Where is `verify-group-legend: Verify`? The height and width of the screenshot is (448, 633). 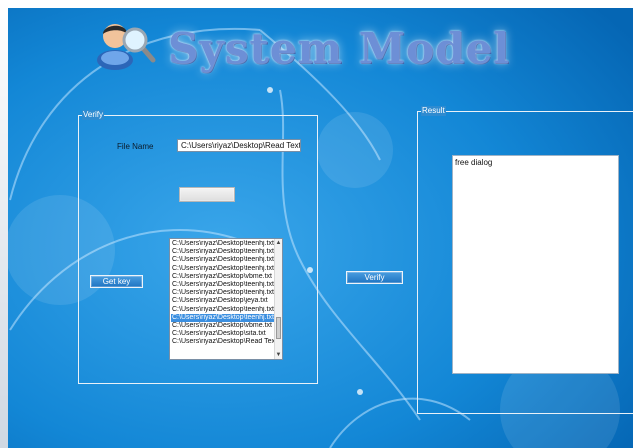 verify-group-legend: Verify is located at coordinates (93, 115).